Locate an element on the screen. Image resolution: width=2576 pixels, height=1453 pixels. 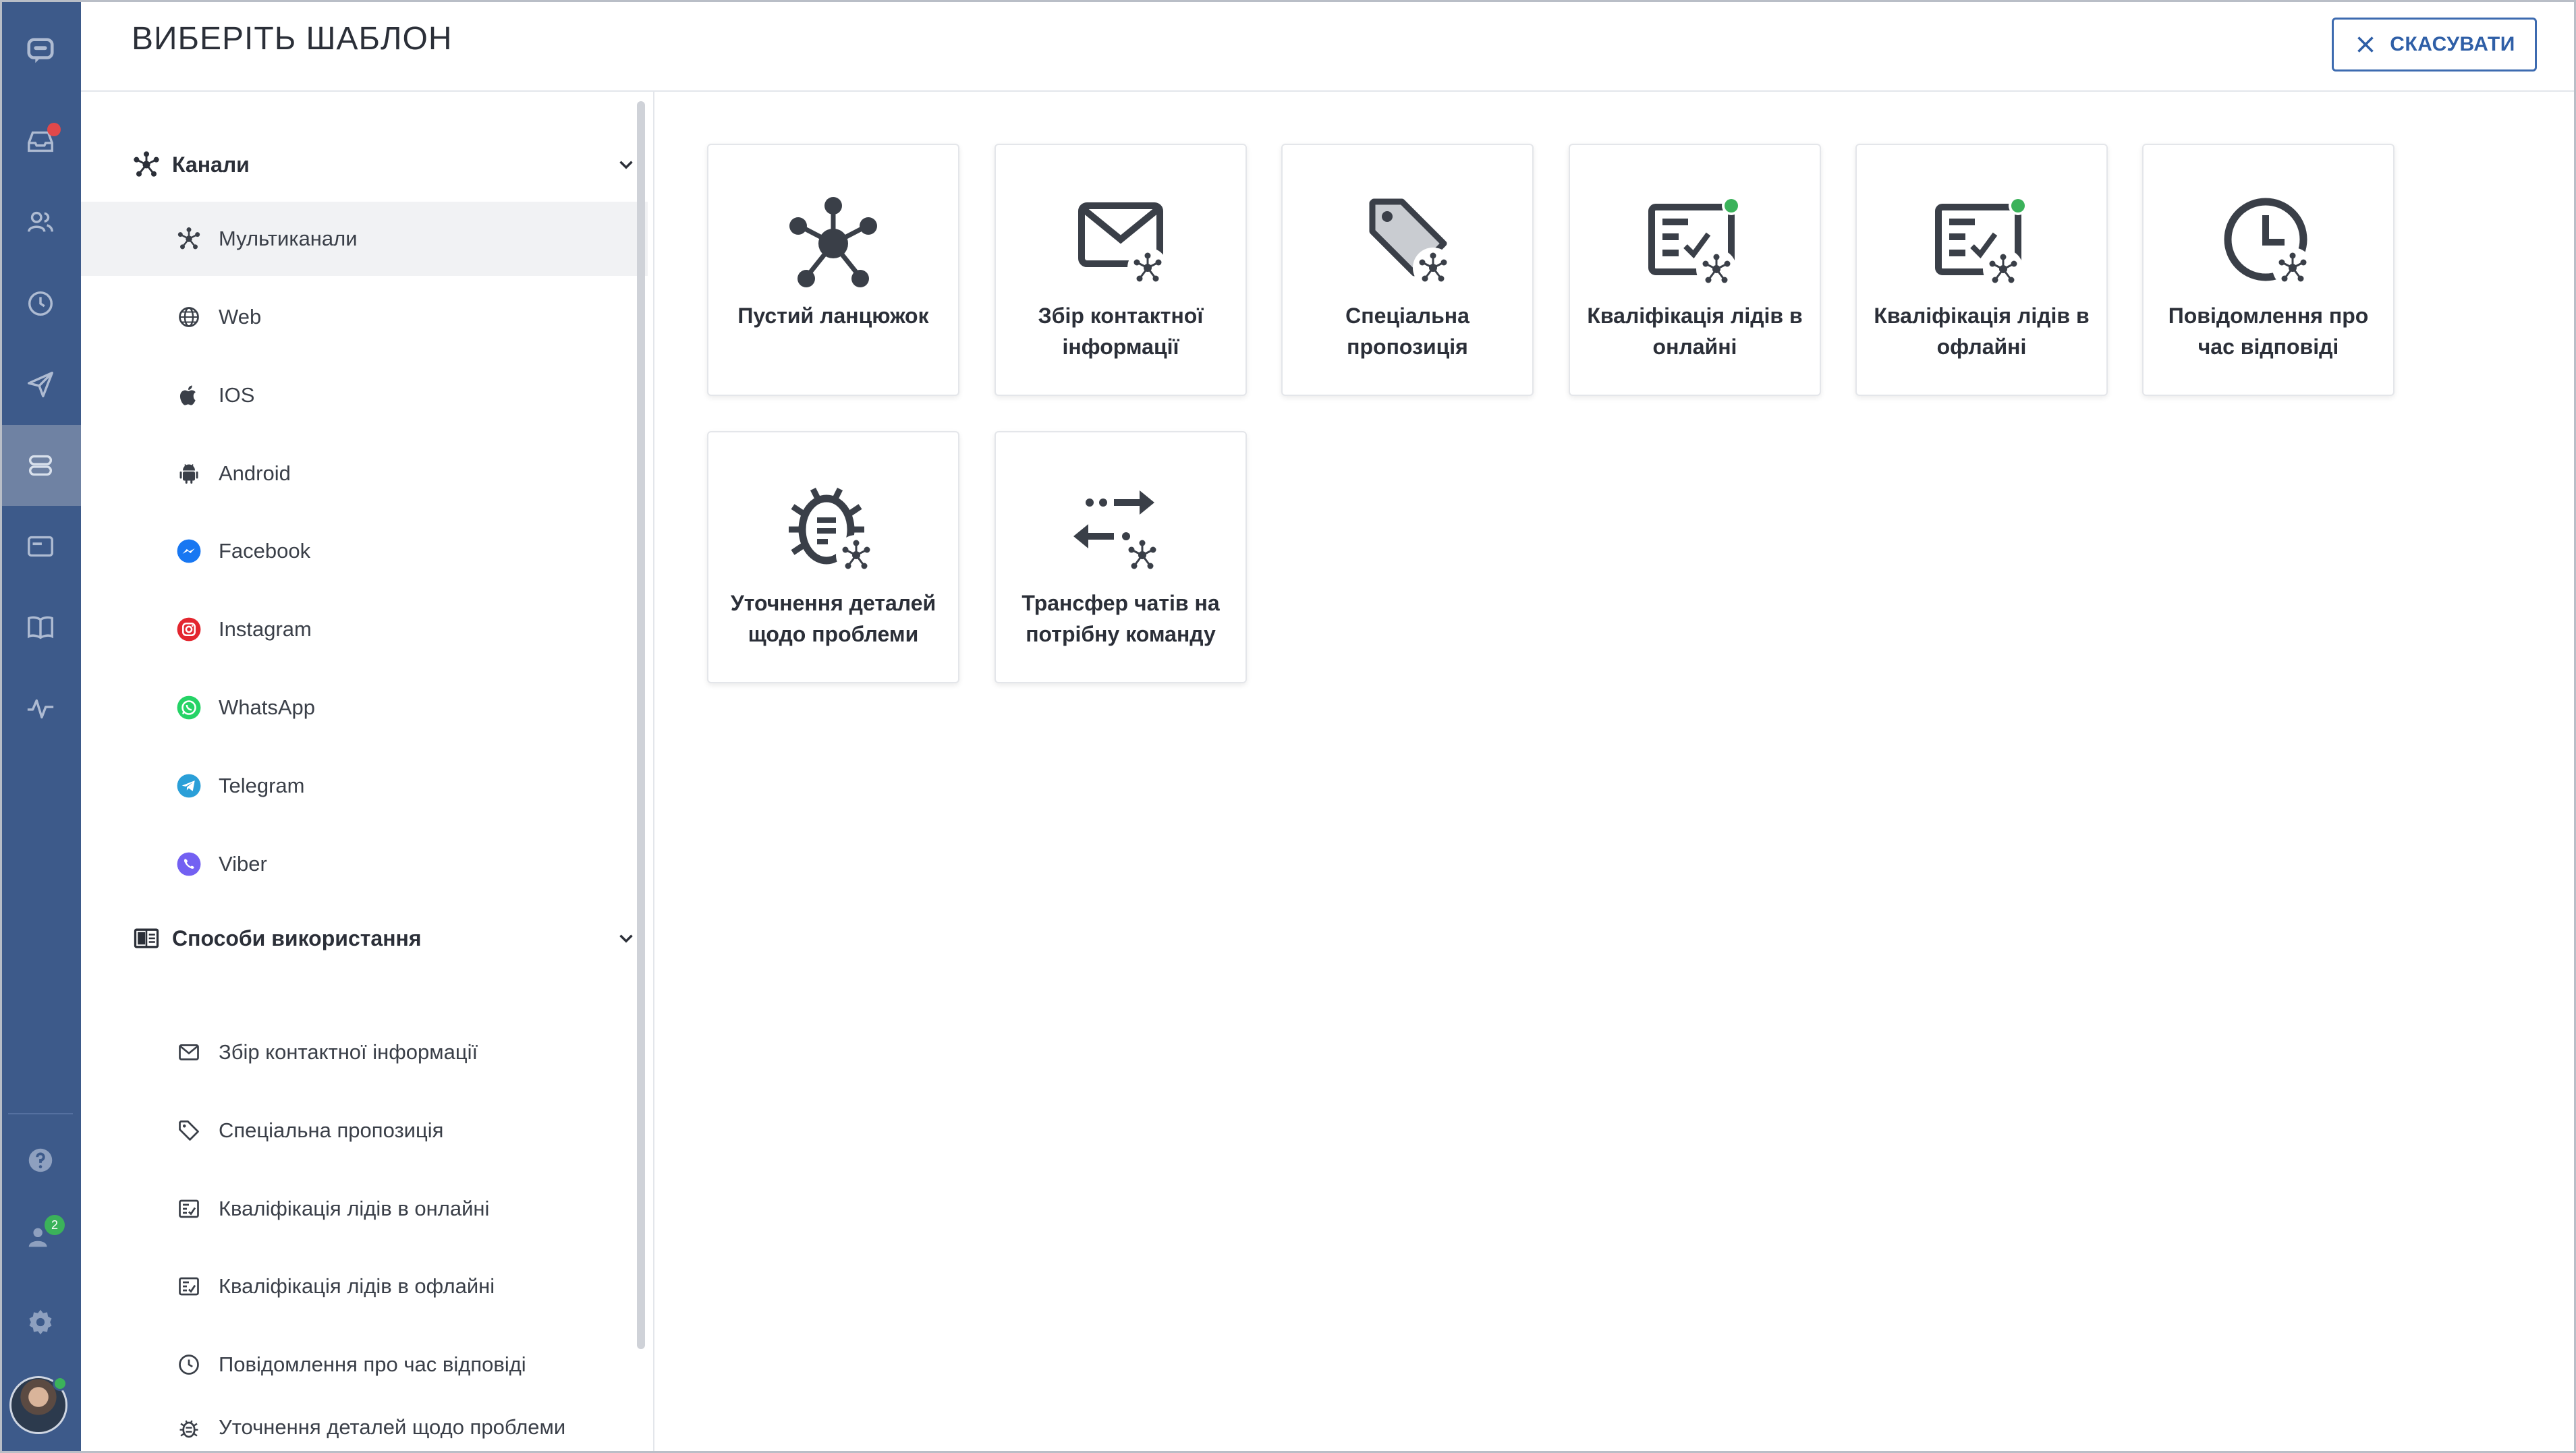
template-card-label: потрібну команду is located at coordinates (1121, 634).